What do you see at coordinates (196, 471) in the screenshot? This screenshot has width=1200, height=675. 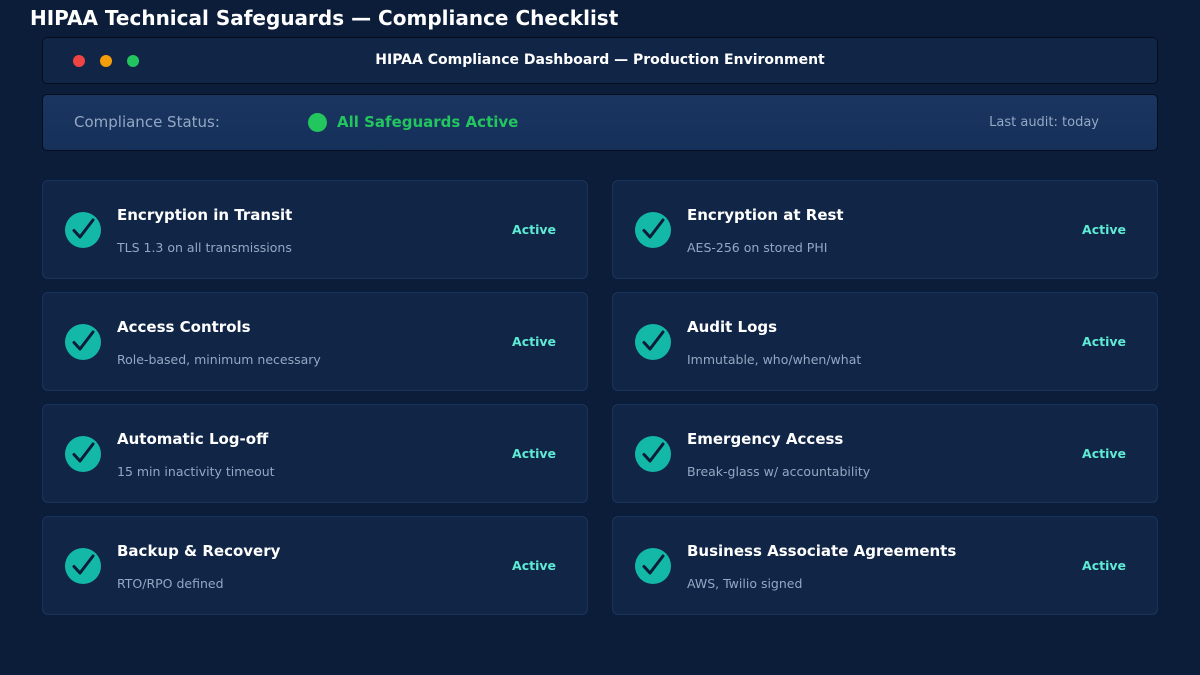 I see `safeguard-description: 15 min inactivity timeout` at bounding box center [196, 471].